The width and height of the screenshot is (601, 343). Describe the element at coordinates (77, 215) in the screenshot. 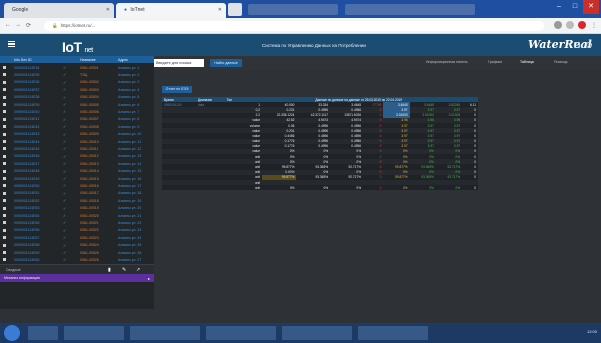

I see `sidebar-row: 0090001124E54 ✓ 0061-00020 Алматы ул. 21` at that location.